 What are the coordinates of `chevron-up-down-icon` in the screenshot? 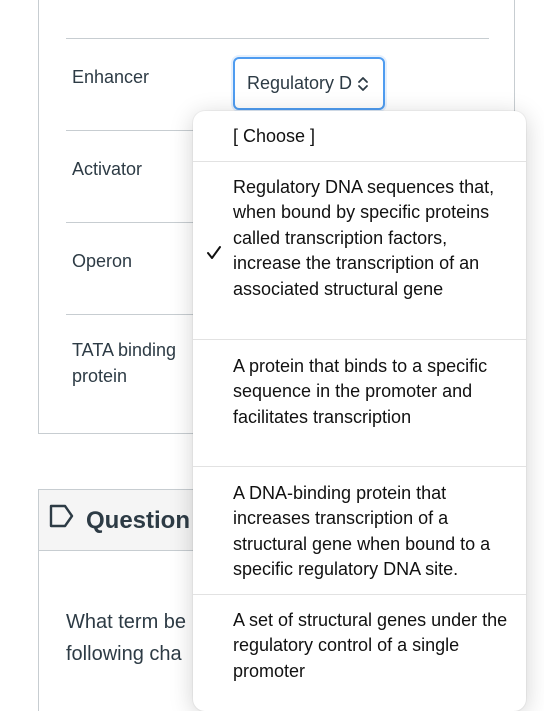 It's located at (363, 83).